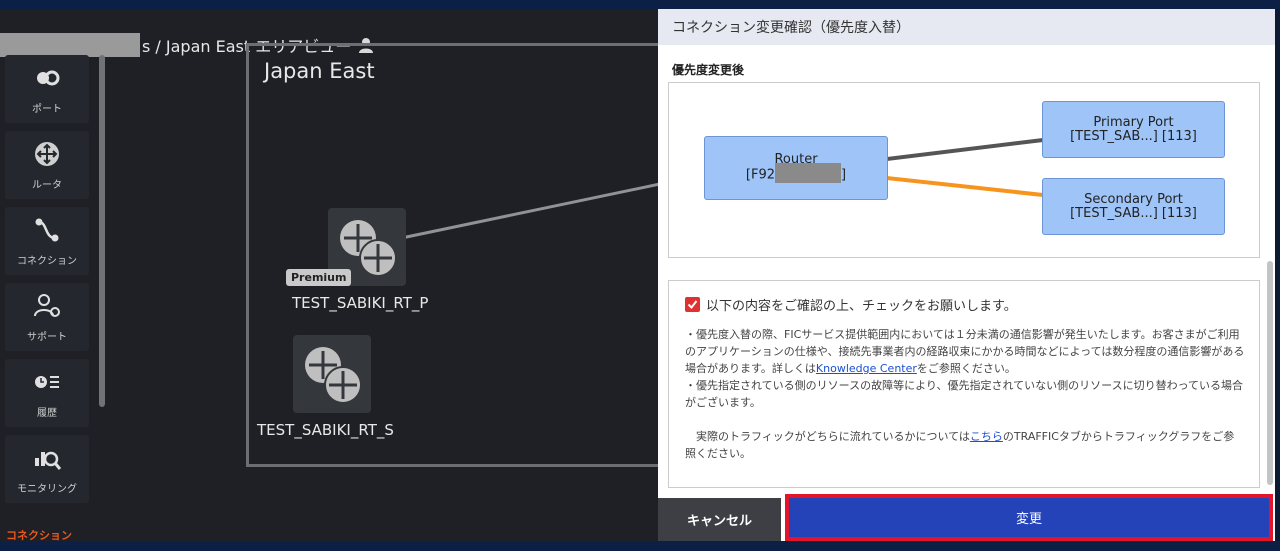 The width and height of the screenshot is (1280, 551). What do you see at coordinates (1133, 136) in the screenshot?
I see `primary-port-id: [TEST_SAB...] [113]` at bounding box center [1133, 136].